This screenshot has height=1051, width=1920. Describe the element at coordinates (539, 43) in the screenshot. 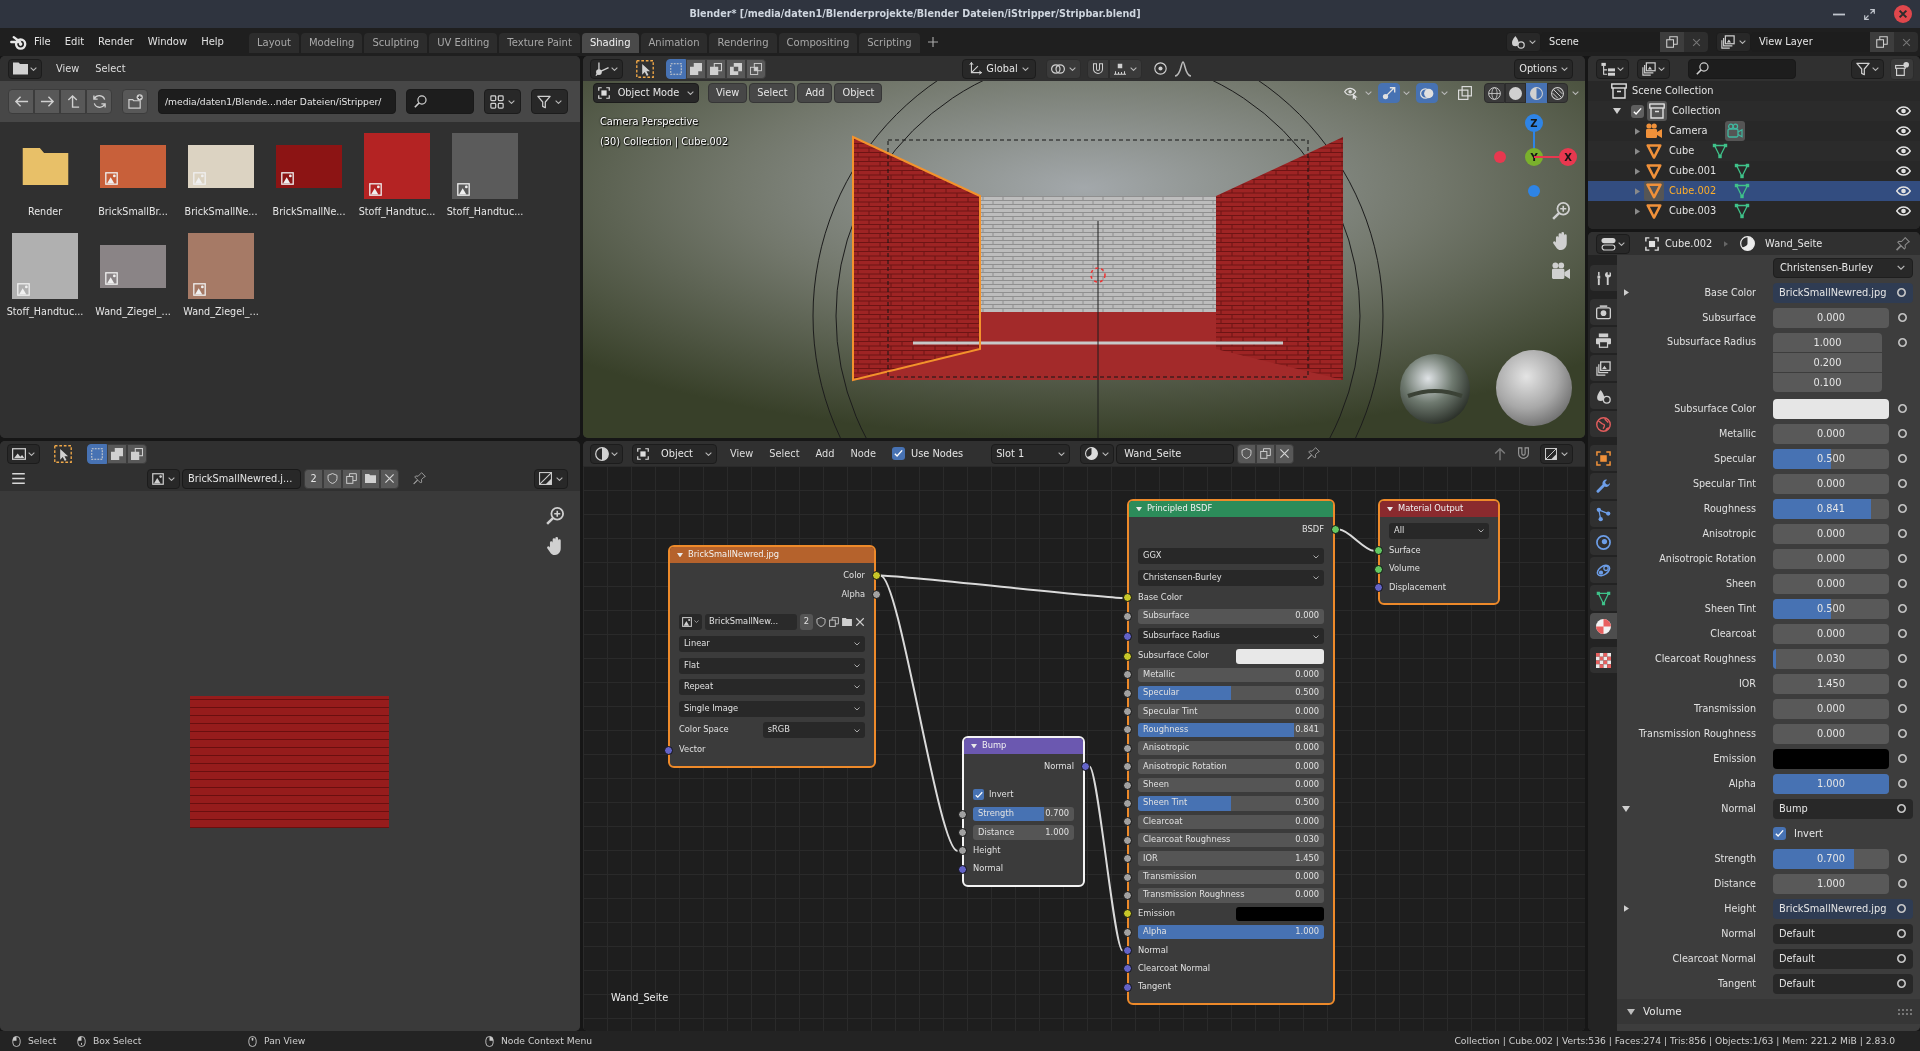

I see `workspace-tab: Texture Paint` at that location.